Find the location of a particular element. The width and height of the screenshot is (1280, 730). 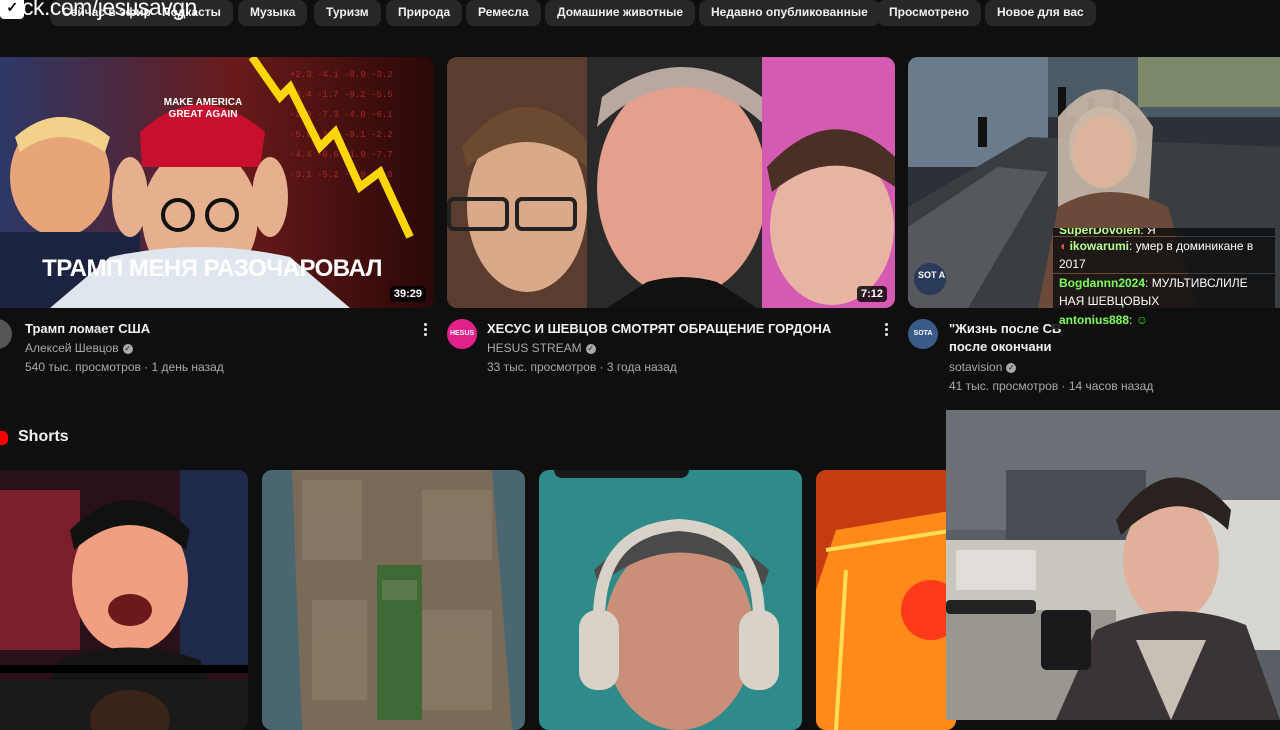

video-duration: 39:29 is located at coordinates (407, 294).